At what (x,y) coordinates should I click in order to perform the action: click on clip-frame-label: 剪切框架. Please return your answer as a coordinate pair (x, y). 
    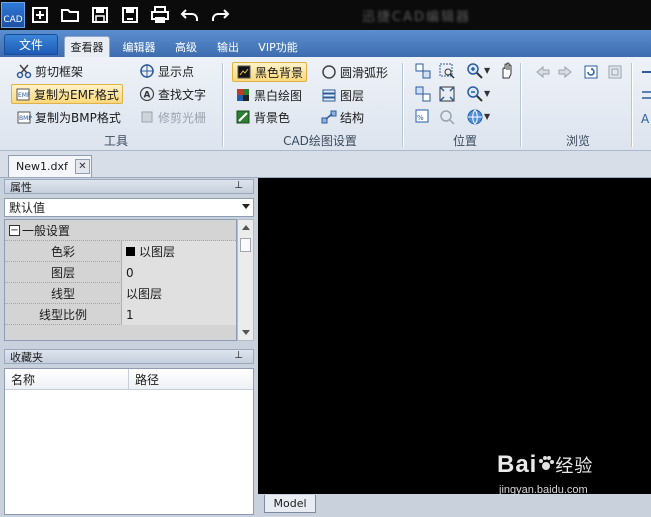
    Looking at the image, I should click on (59, 71).